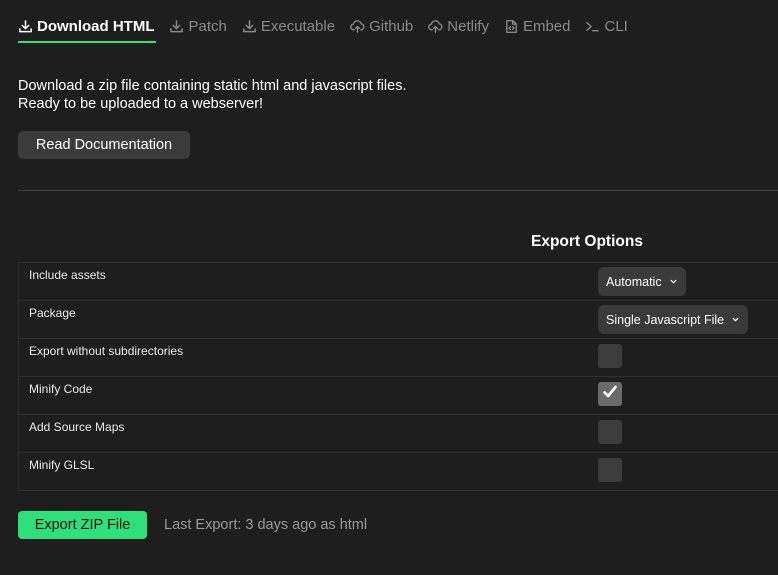  Describe the element at coordinates (62, 465) in the screenshot. I see `option-label: Minify GLSL` at that location.